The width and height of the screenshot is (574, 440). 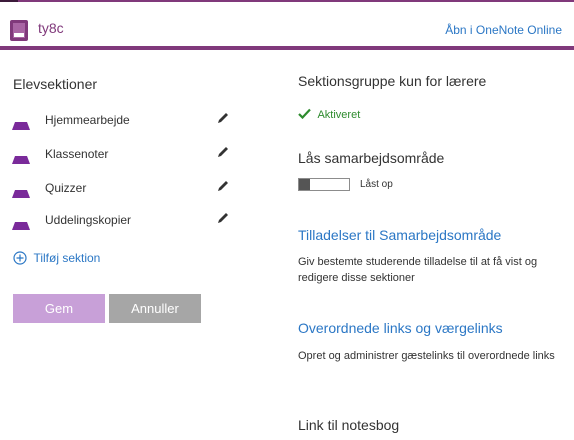 What do you see at coordinates (376, 184) in the screenshot?
I see `lock-collab-toggle-label: Låst op` at bounding box center [376, 184].